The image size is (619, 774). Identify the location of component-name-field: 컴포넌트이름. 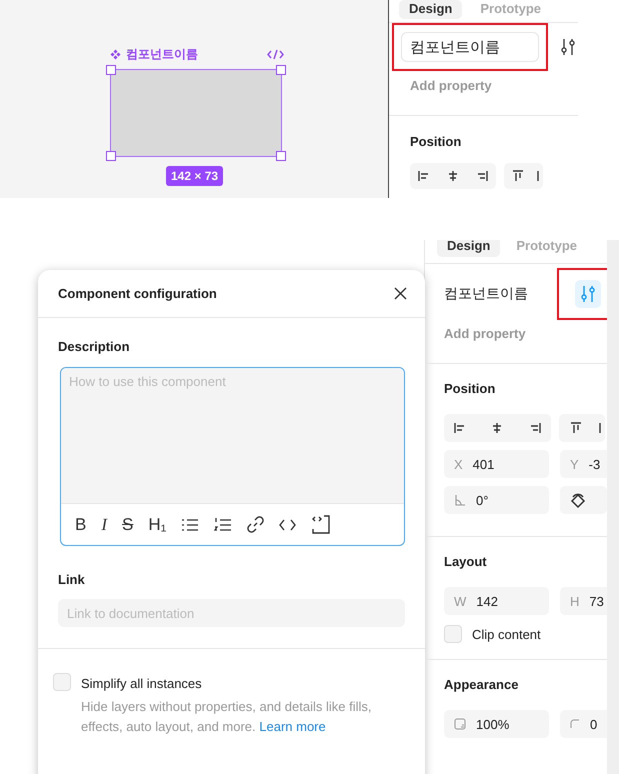
(470, 47).